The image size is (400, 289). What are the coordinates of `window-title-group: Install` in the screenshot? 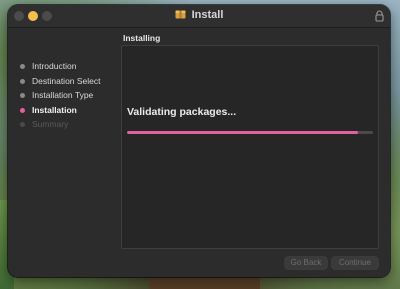 It's located at (199, 15).